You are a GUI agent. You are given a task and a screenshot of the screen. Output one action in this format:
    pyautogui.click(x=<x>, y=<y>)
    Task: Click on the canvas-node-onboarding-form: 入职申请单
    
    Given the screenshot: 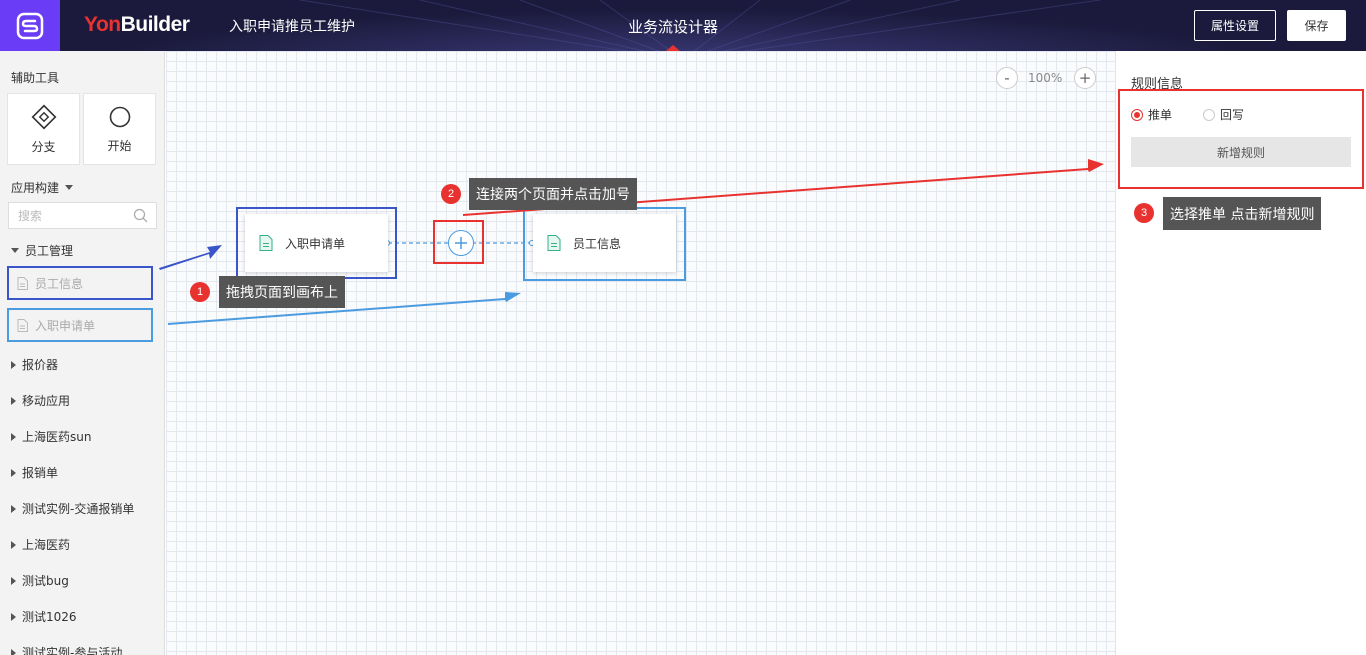 What is the action you would take?
    pyautogui.click(x=316, y=243)
    